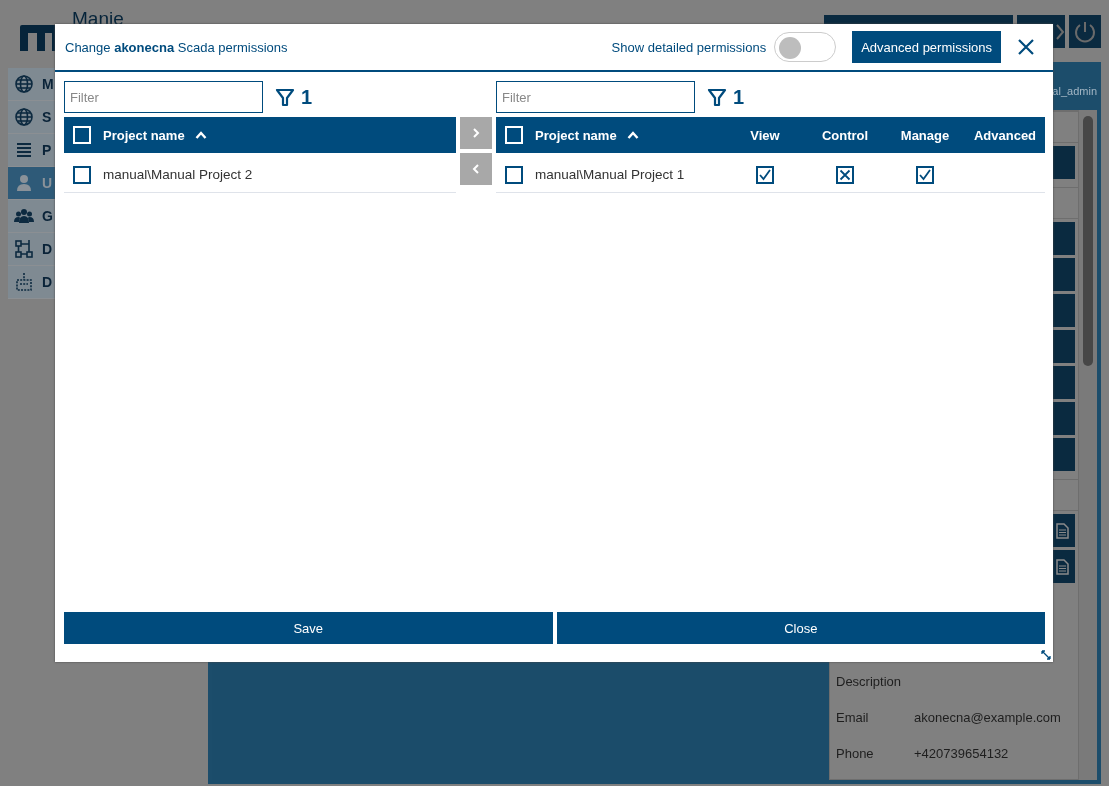 The image size is (1109, 786). I want to click on power-button, so click(1085, 31).